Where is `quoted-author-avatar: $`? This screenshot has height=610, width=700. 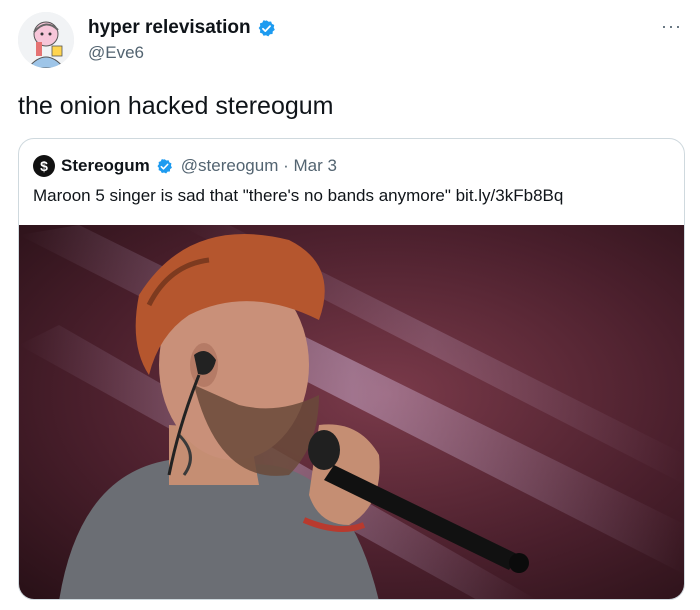
quoted-author-avatar: $ is located at coordinates (44, 166).